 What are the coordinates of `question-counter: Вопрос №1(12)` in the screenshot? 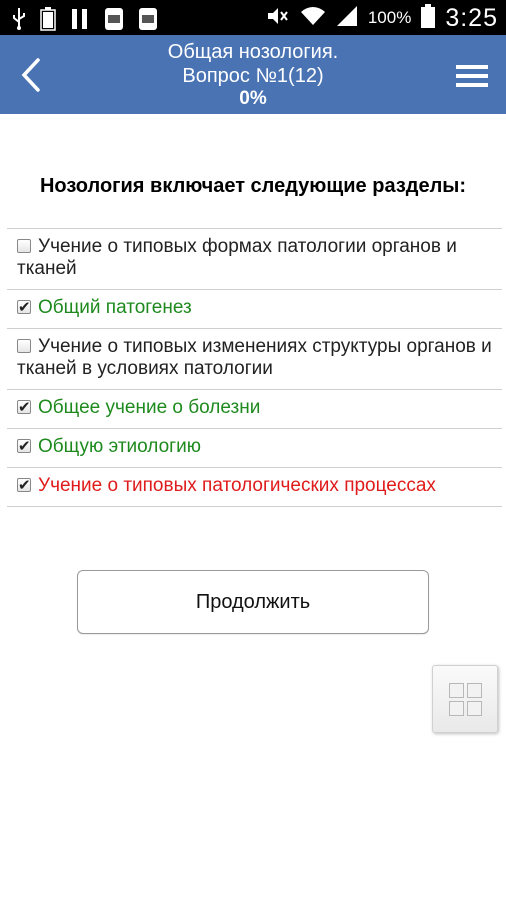 It's located at (253, 76).